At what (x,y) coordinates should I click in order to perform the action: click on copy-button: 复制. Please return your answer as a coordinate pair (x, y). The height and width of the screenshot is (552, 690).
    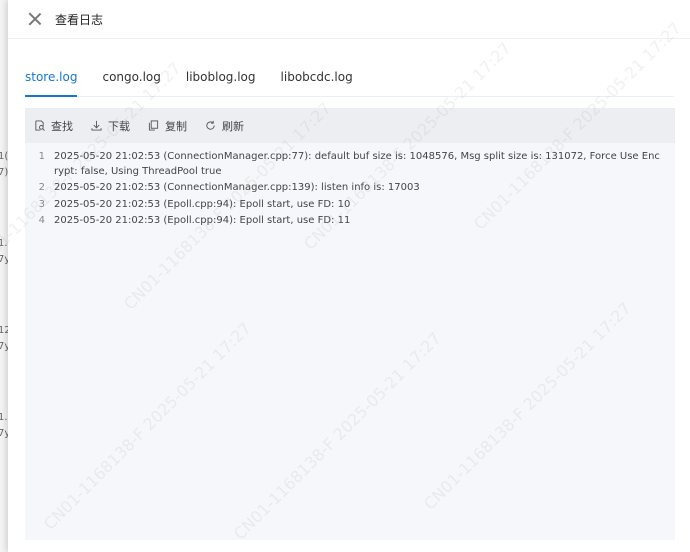
    Looking at the image, I should click on (167, 126).